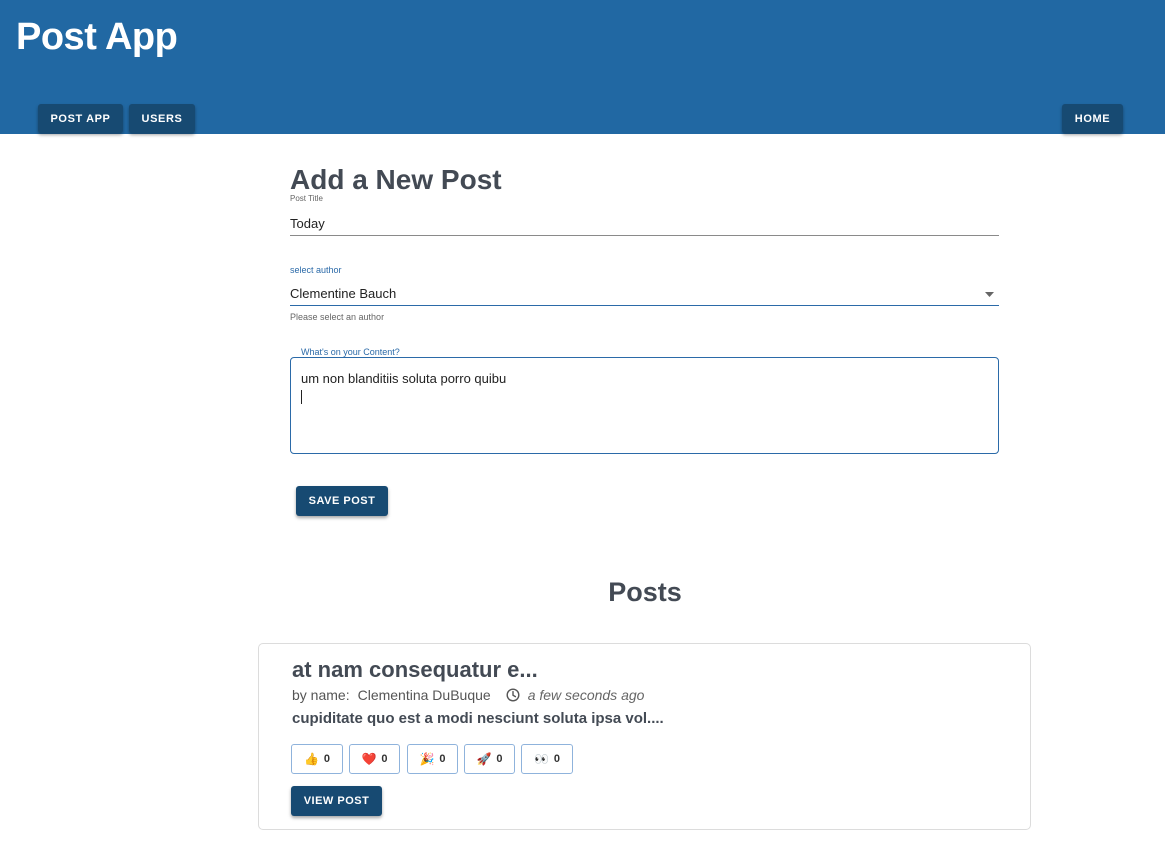  Describe the element at coordinates (1092, 118) in the screenshot. I see `nav-home-button: HOME` at that location.